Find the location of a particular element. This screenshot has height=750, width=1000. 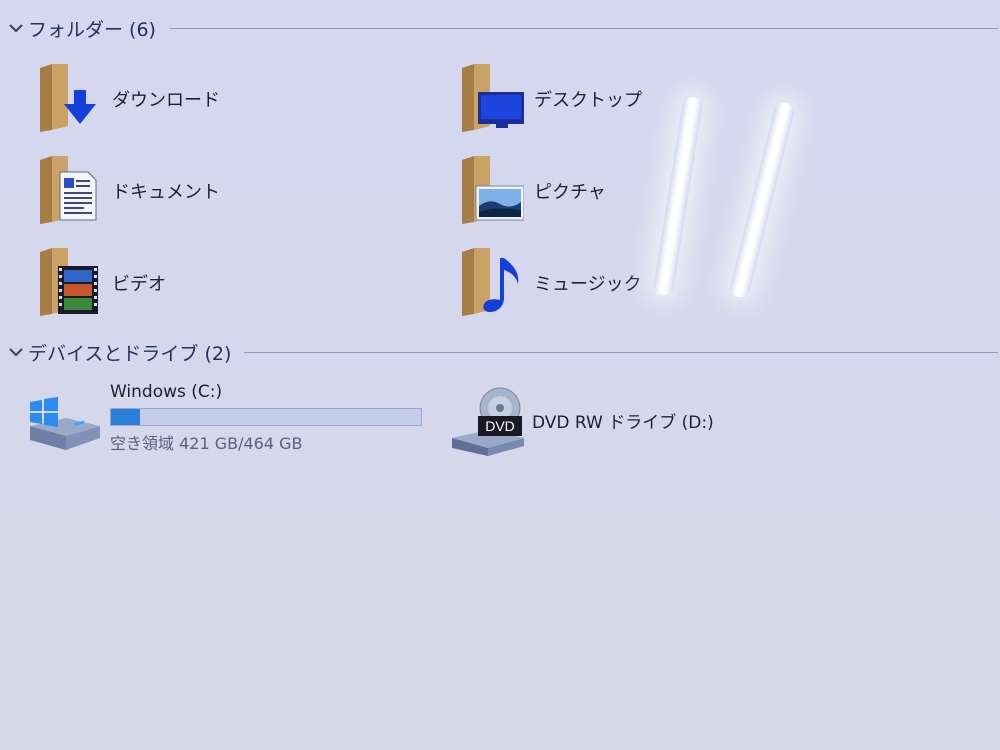

folder-item-pictures: ピクチャ is located at coordinates (610, 195).